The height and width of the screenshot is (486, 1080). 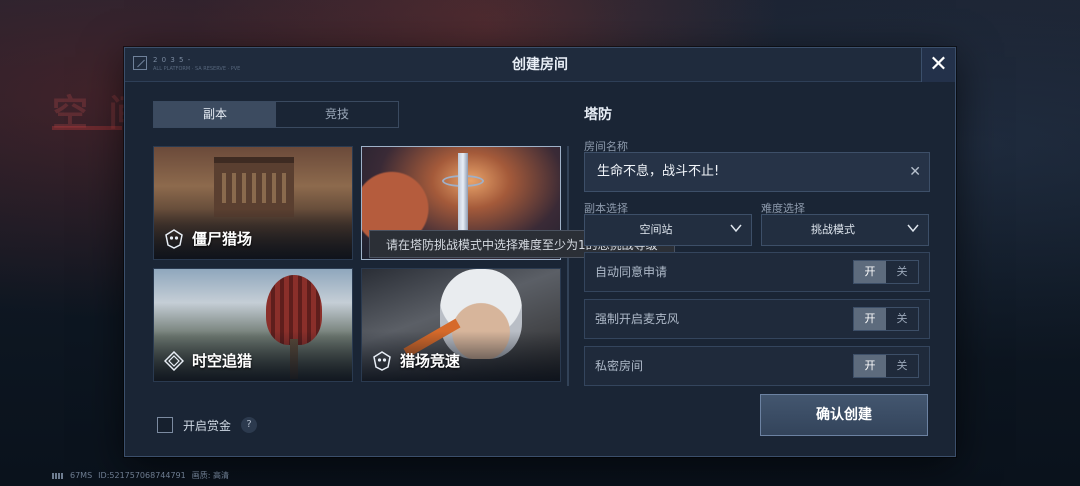 I want to click on confirm-create-button: 确认创建, so click(x=844, y=415).